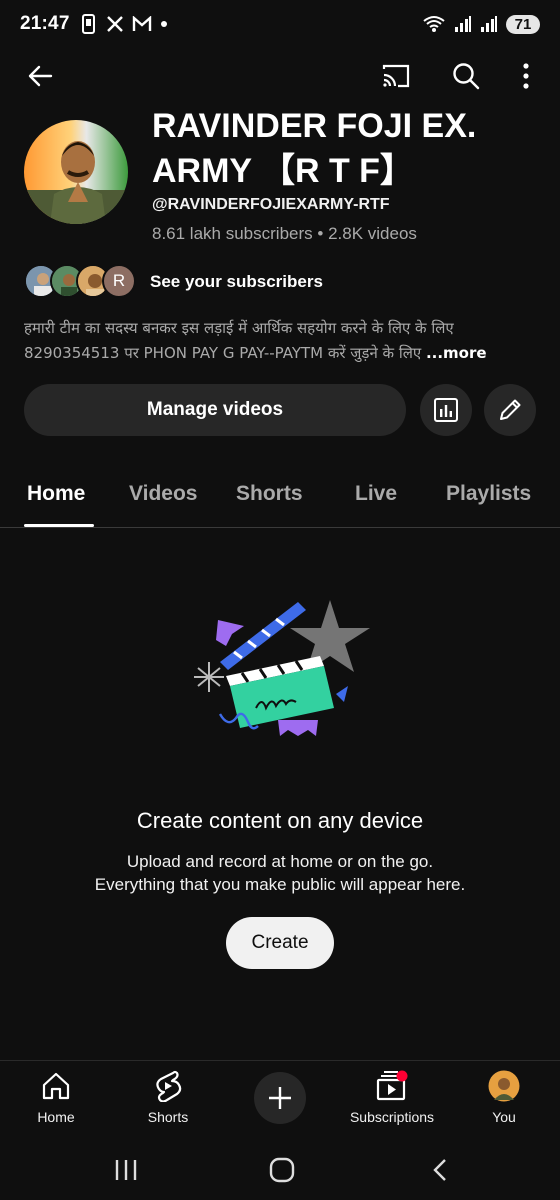 The image size is (560, 1200). I want to click on tab-indicator, so click(59, 525).